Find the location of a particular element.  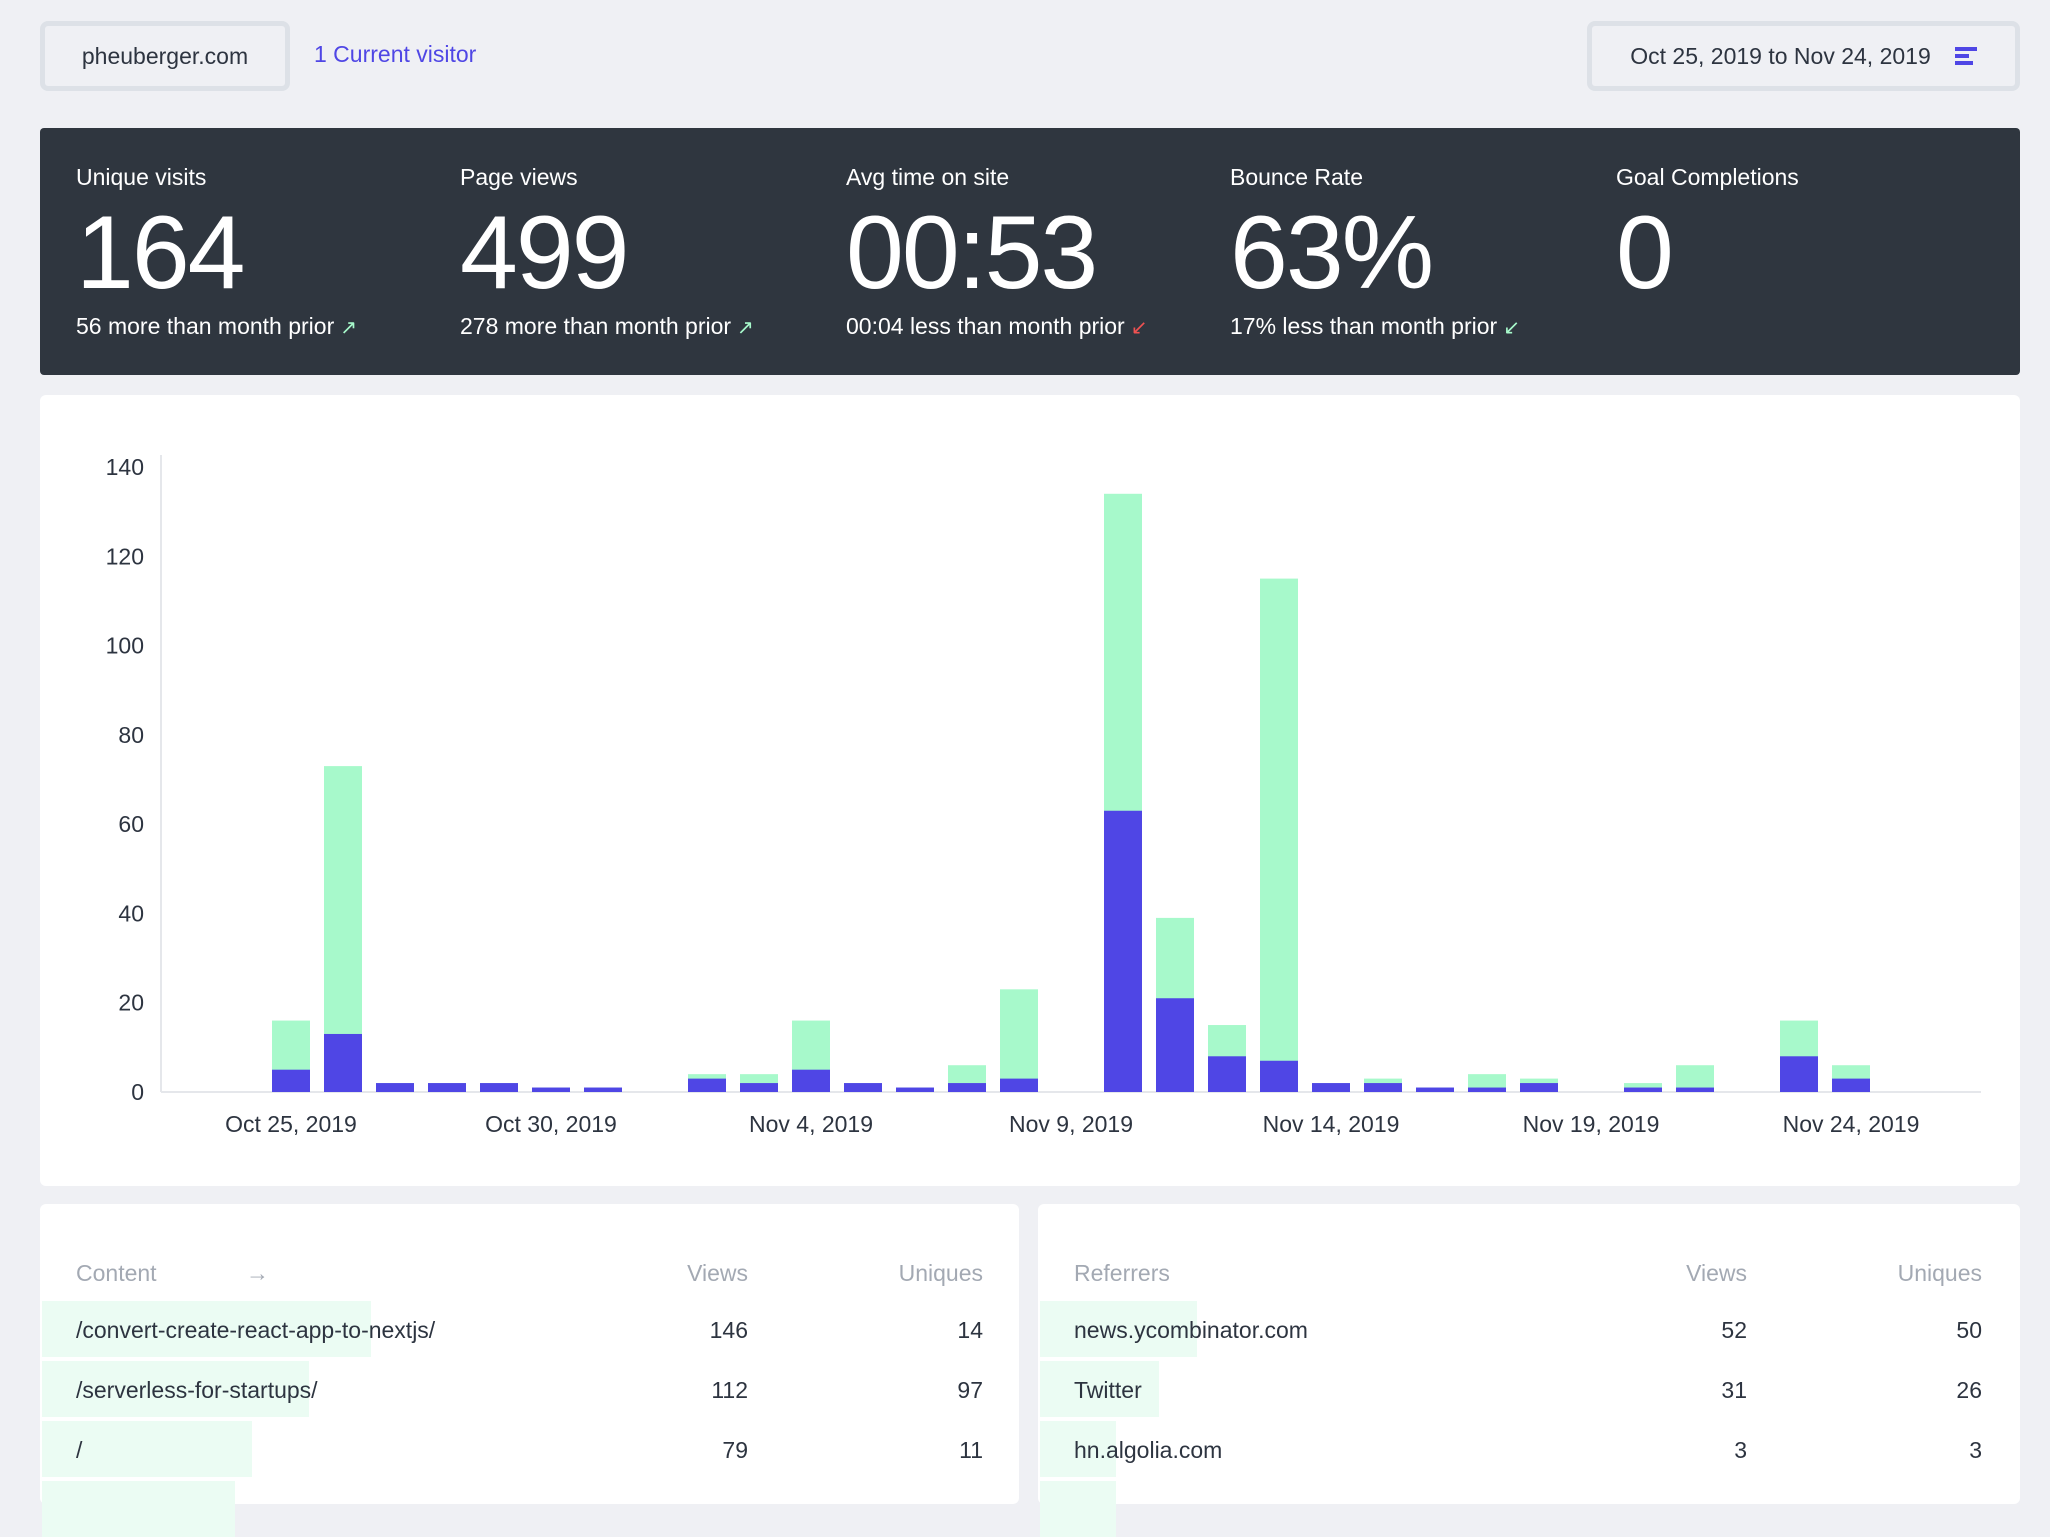

stat-label: Bounce Rate is located at coordinates (1296, 177).